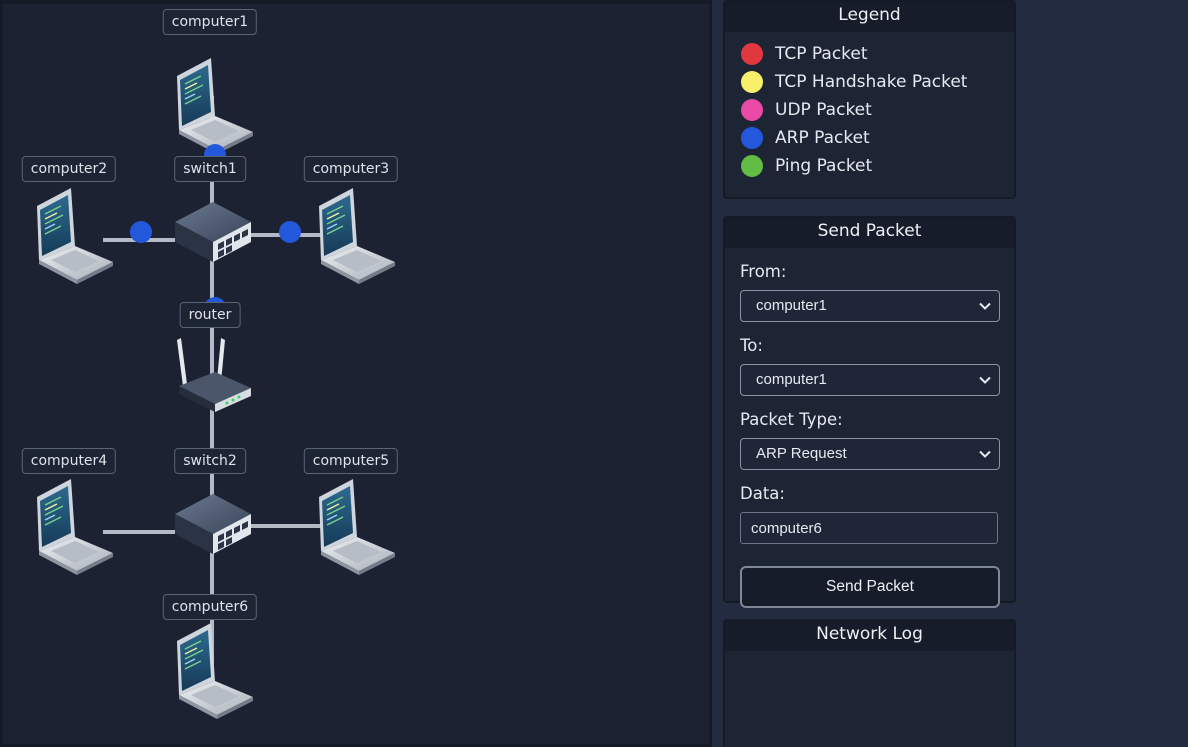  What do you see at coordinates (215, 106) in the screenshot?
I see `computer1-icon` at bounding box center [215, 106].